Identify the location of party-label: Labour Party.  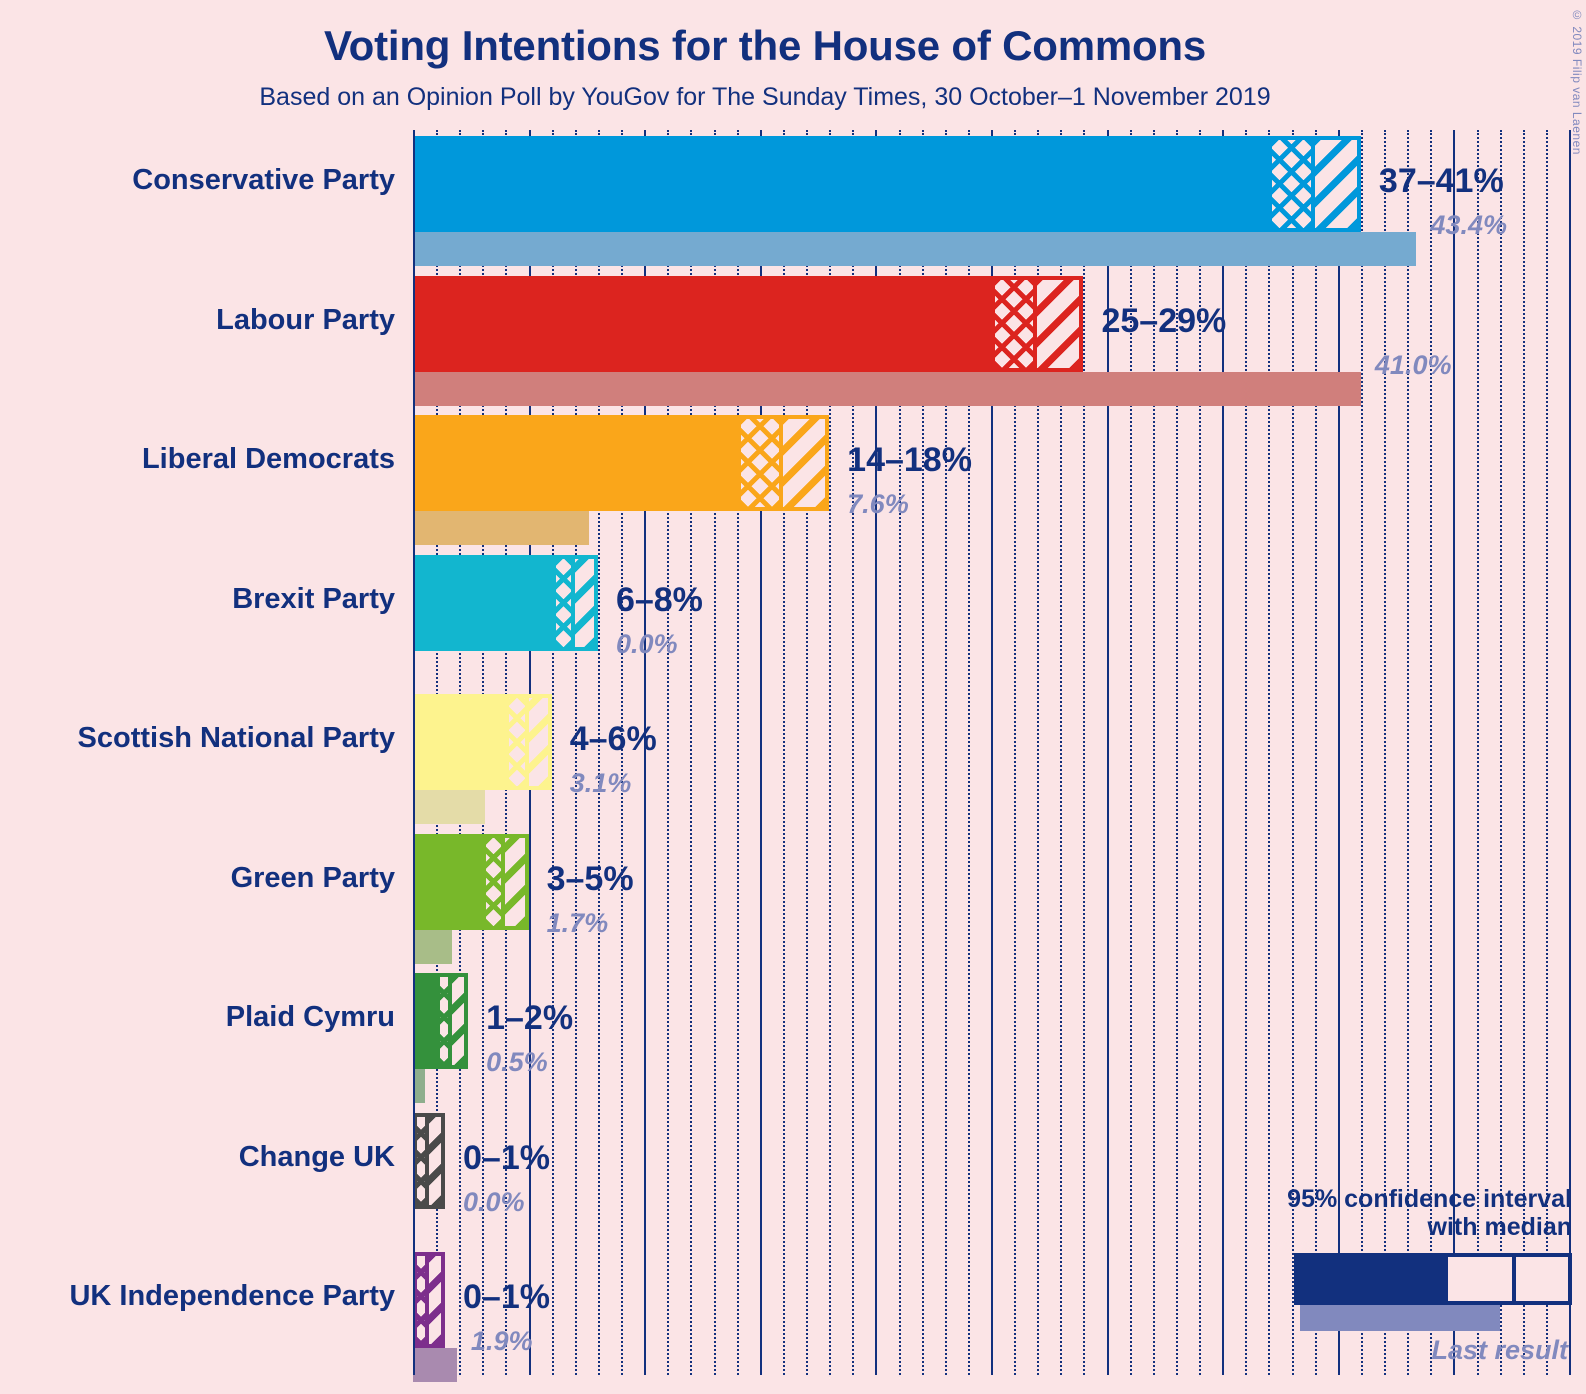
(305, 319).